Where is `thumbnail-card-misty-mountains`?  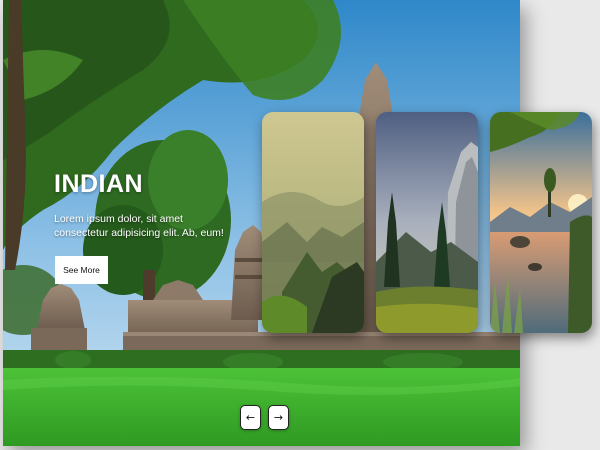 thumbnail-card-misty-mountains is located at coordinates (313, 222).